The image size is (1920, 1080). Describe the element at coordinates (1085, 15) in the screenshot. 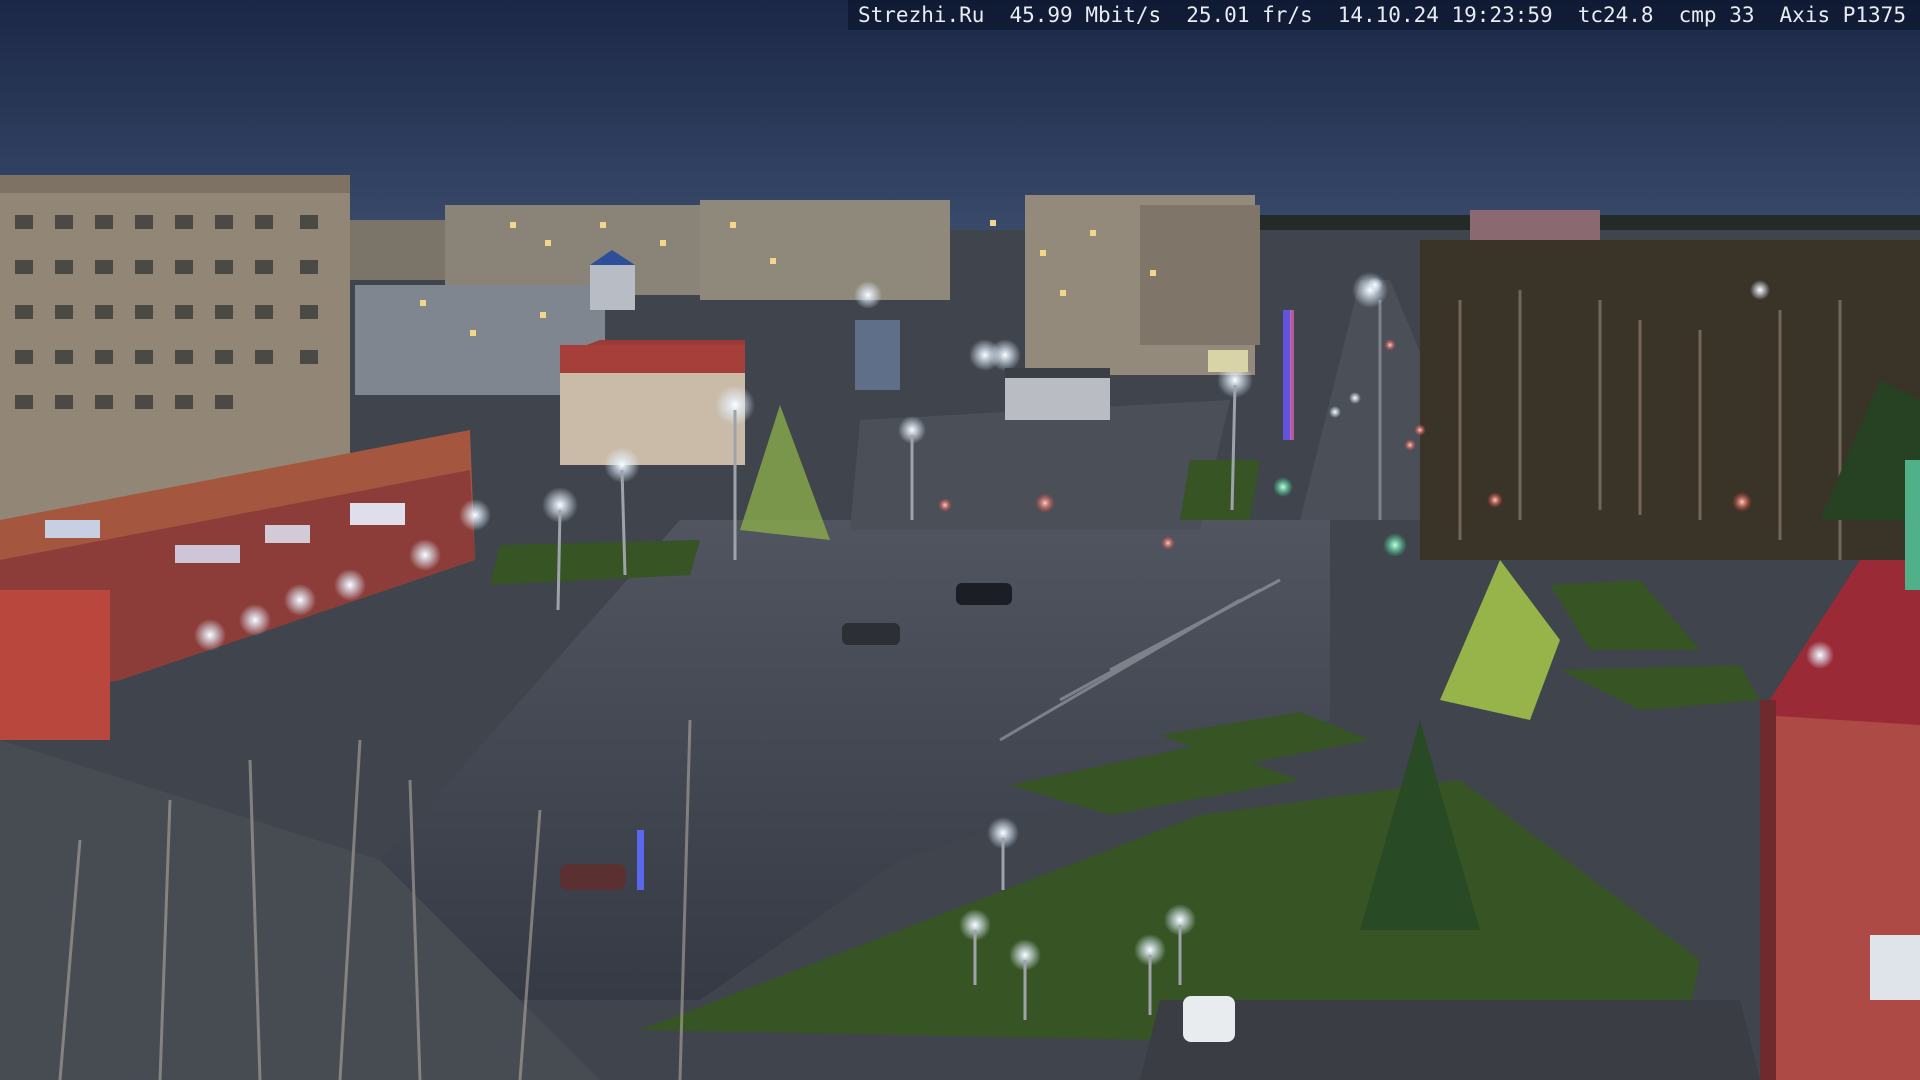

I see `overlay-bitrate: 45.99 Mbit/s` at that location.